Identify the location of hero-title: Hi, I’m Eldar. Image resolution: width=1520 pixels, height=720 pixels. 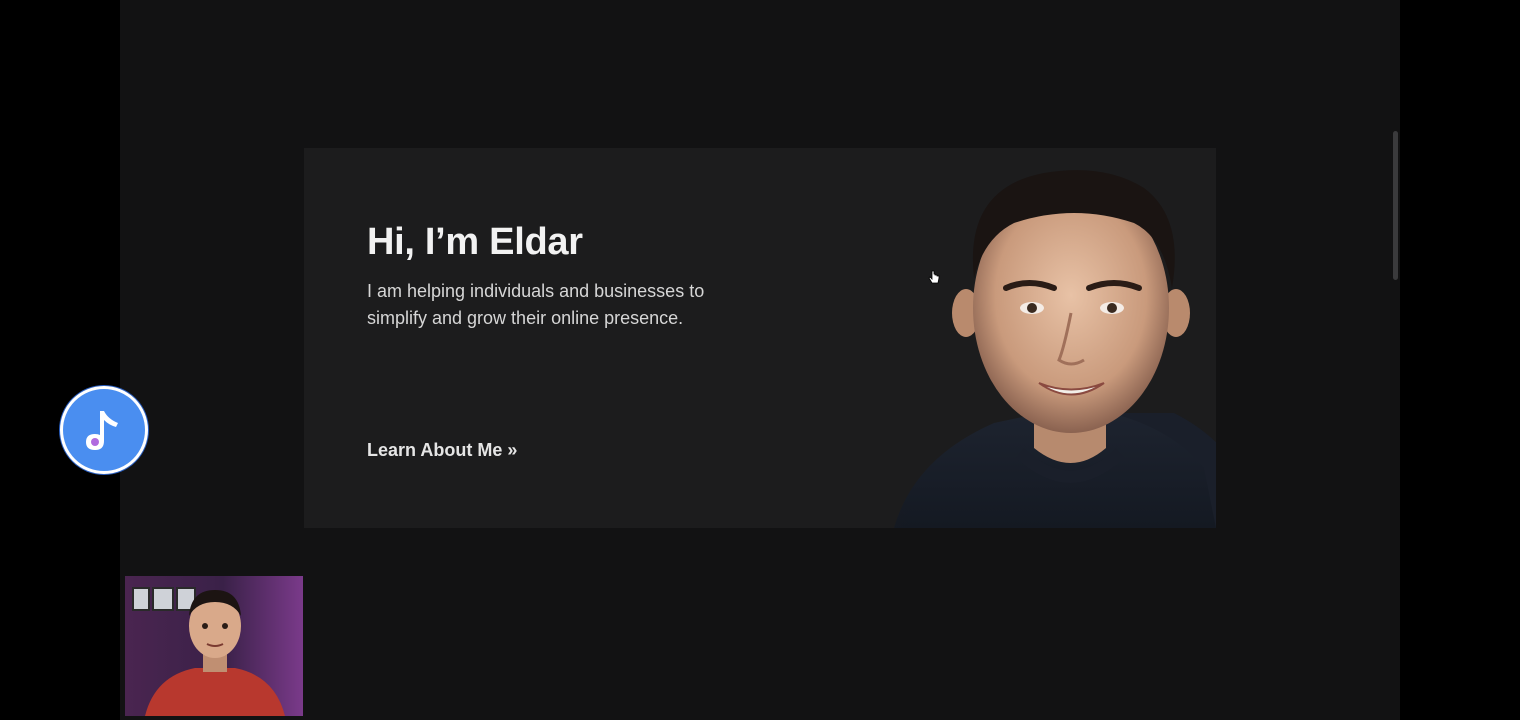
(475, 242).